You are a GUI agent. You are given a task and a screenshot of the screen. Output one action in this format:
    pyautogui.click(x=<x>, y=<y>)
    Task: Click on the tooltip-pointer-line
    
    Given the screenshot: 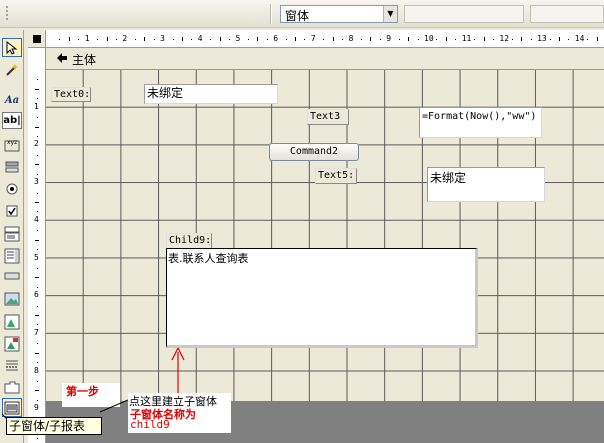 What is the action you would take?
    pyautogui.click(x=114, y=406)
    